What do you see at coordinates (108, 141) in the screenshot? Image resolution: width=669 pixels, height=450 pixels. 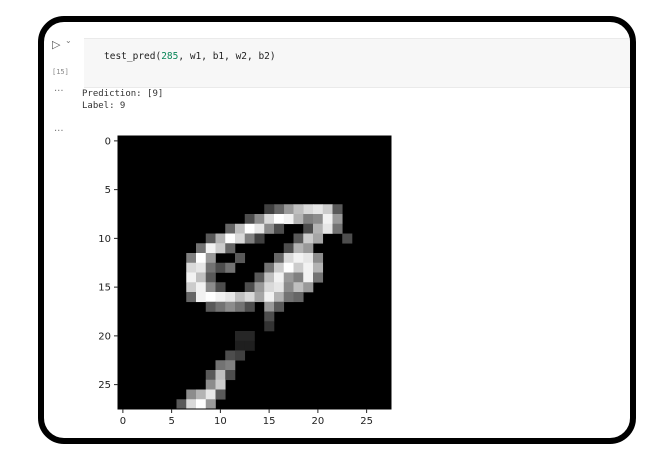 I see `y-tick-label: 0` at bounding box center [108, 141].